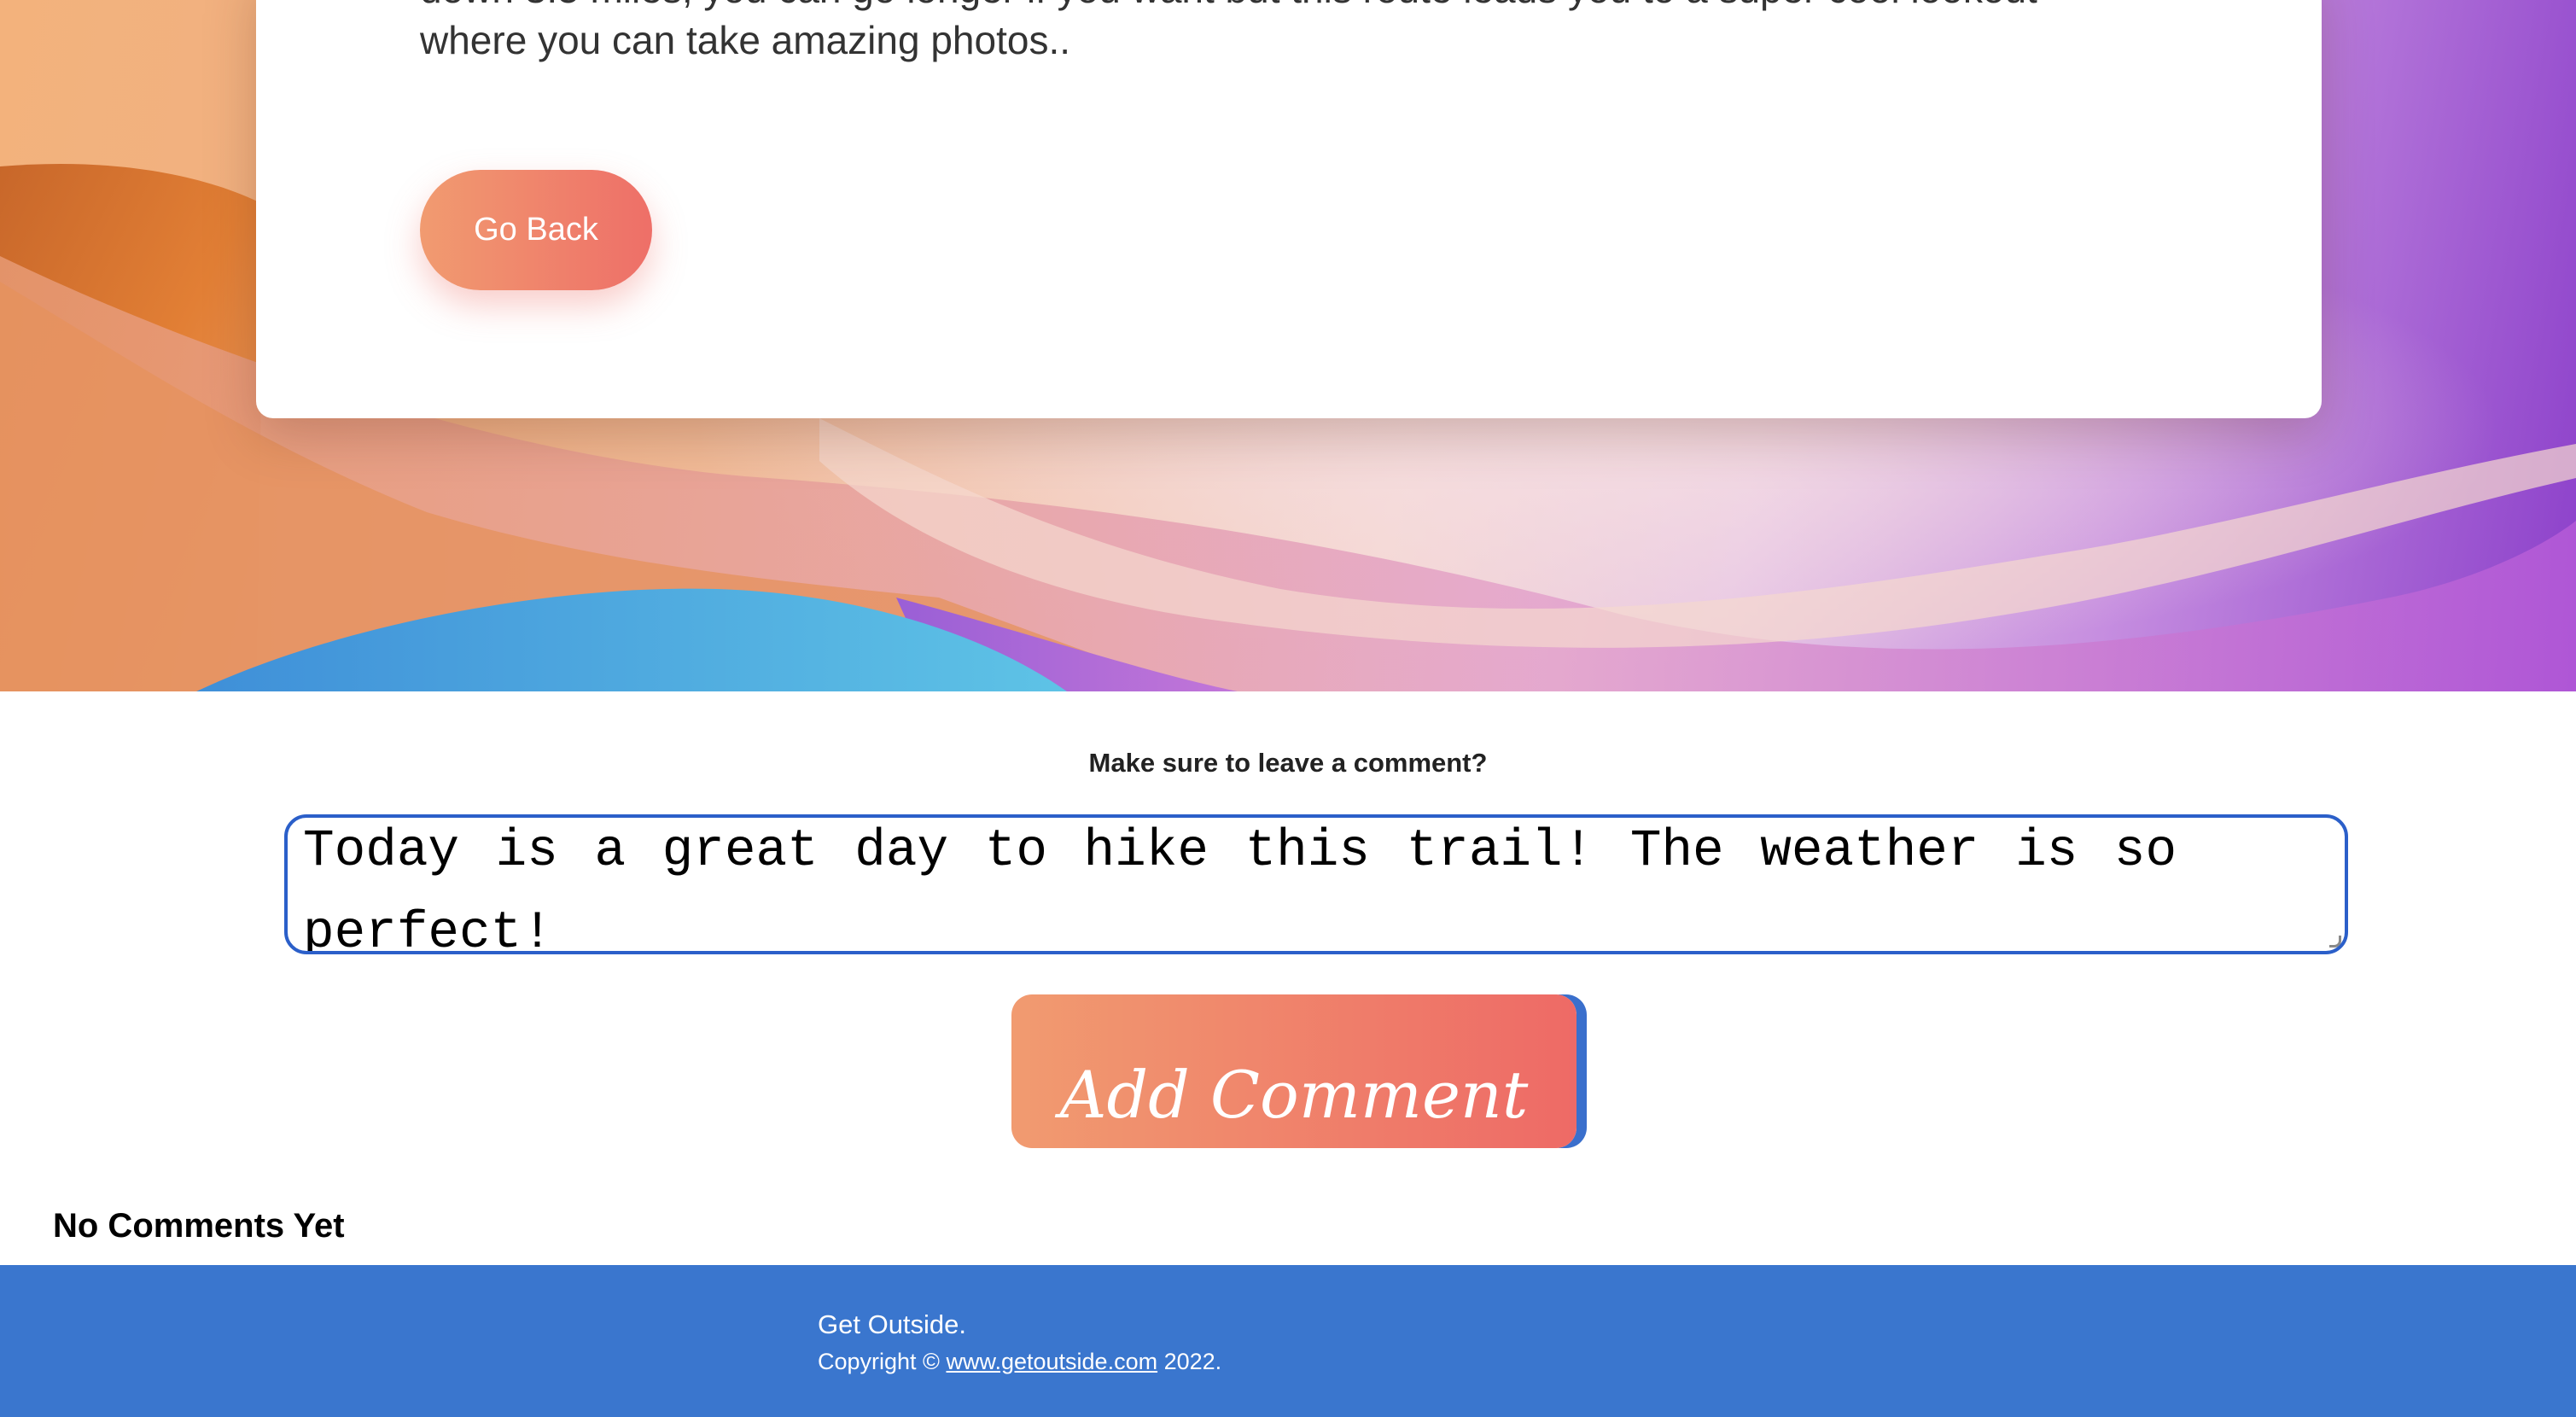 This screenshot has height=1417, width=2576. I want to click on footer-copyright: Copyright © www.getoutside.com 2022., so click(1019, 1362).